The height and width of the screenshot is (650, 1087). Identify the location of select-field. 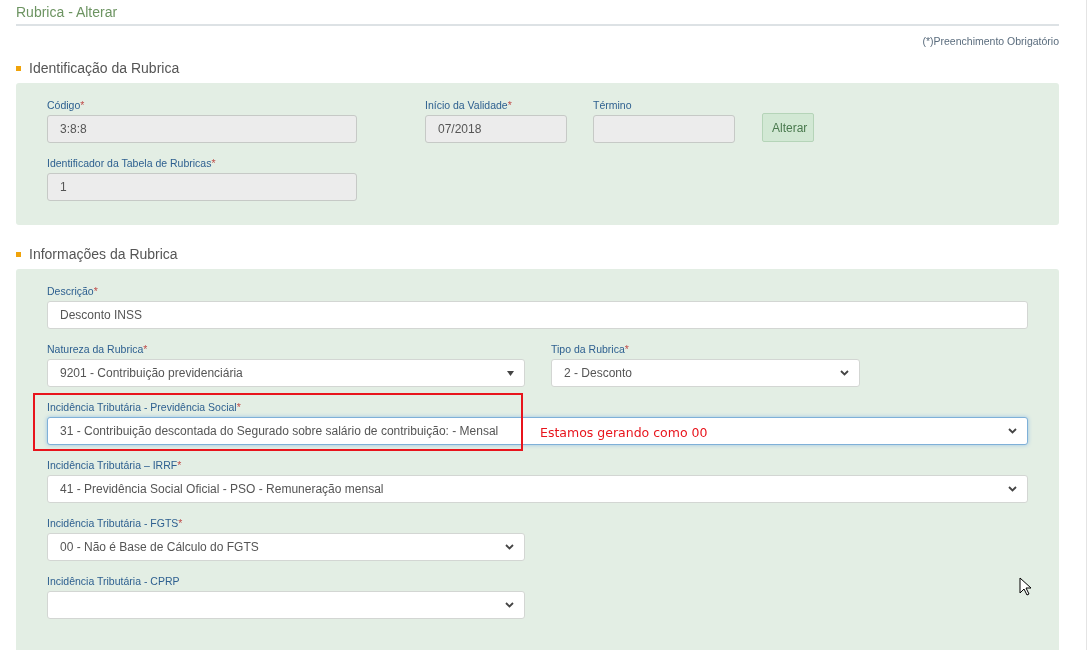
(286, 605).